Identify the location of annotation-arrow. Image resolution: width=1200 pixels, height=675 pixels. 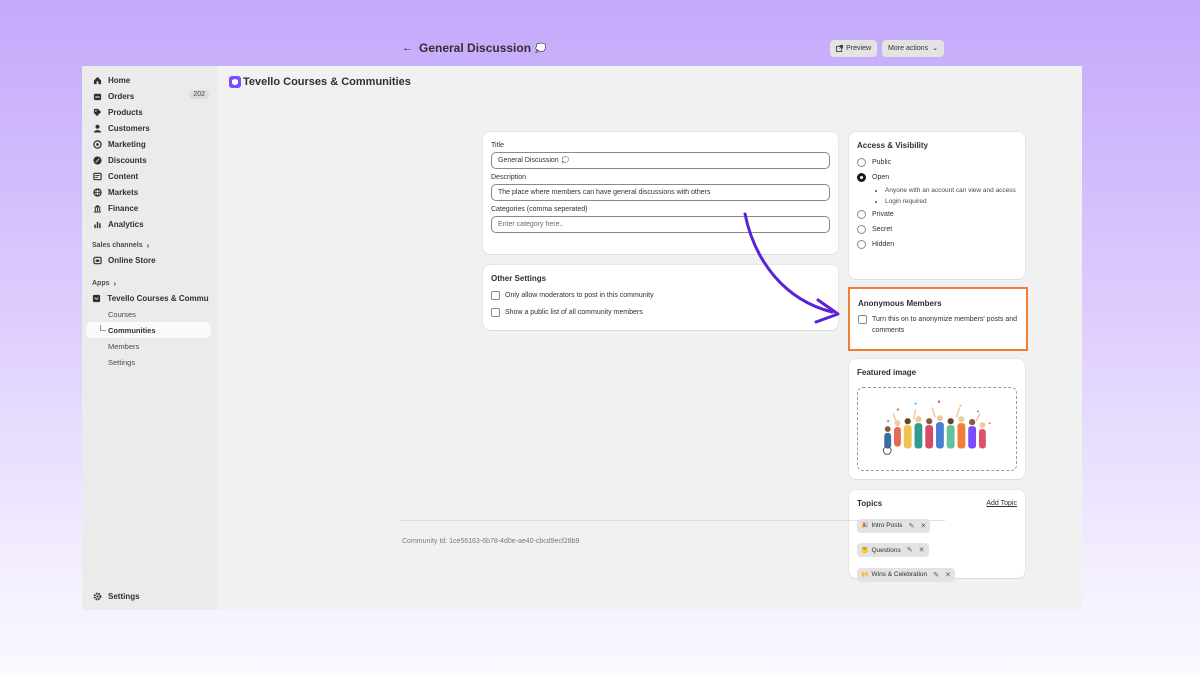
(791, 268).